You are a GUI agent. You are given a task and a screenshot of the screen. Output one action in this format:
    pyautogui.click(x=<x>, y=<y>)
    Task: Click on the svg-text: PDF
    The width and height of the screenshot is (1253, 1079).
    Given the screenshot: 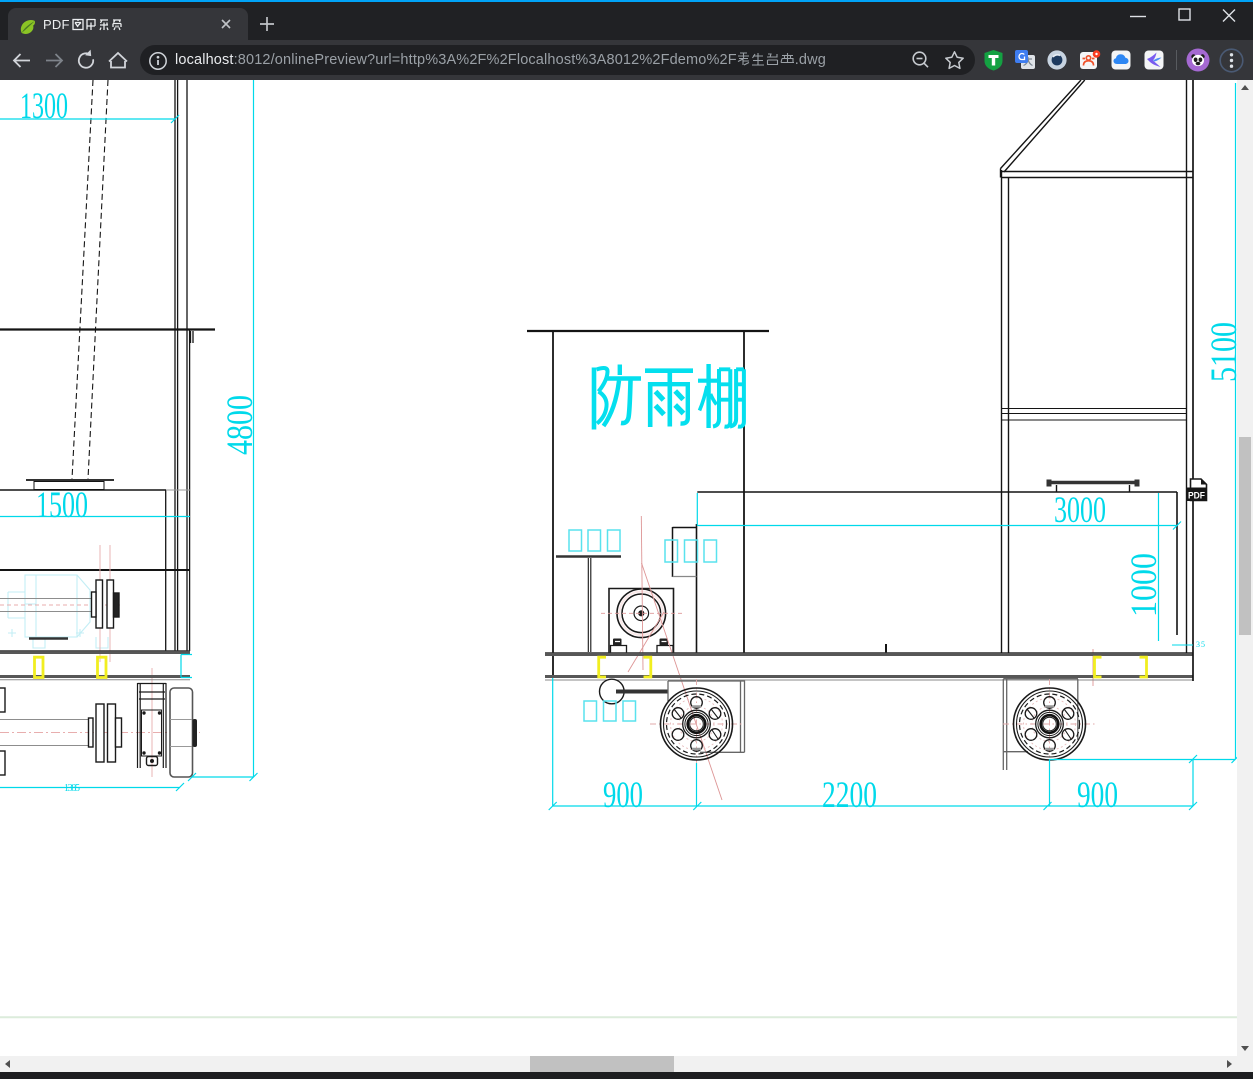 What is the action you would take?
    pyautogui.click(x=1196, y=495)
    